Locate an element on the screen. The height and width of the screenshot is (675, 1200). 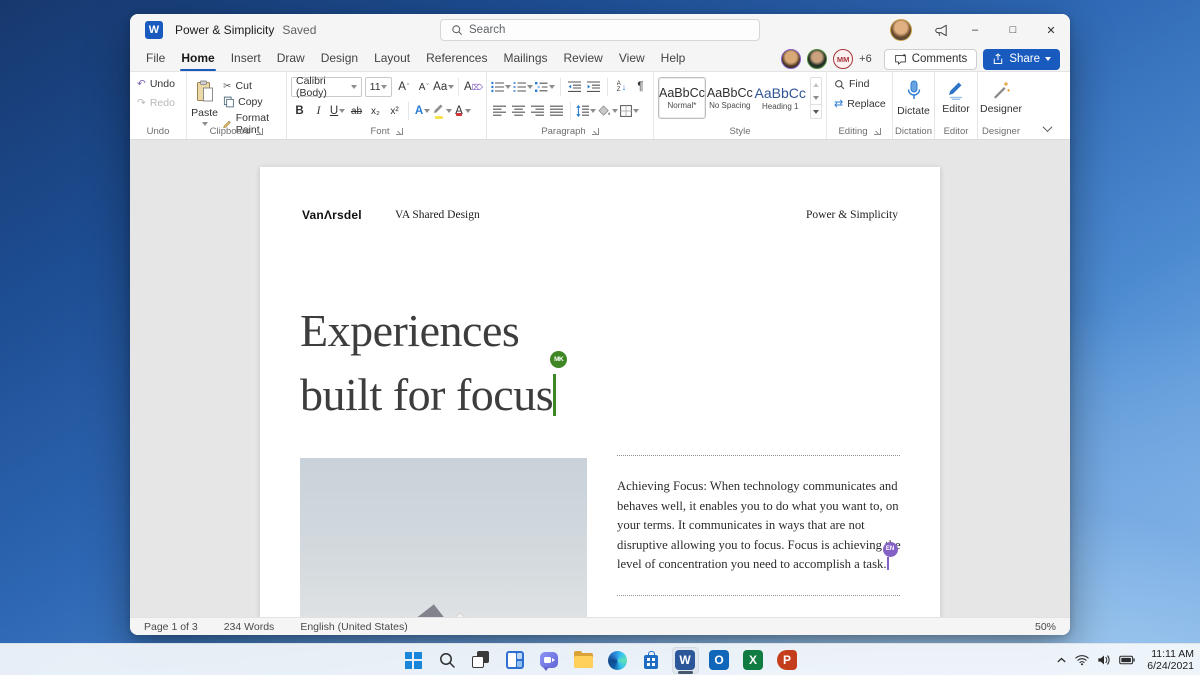
tab-design: Design is located at coordinates (339, 58).